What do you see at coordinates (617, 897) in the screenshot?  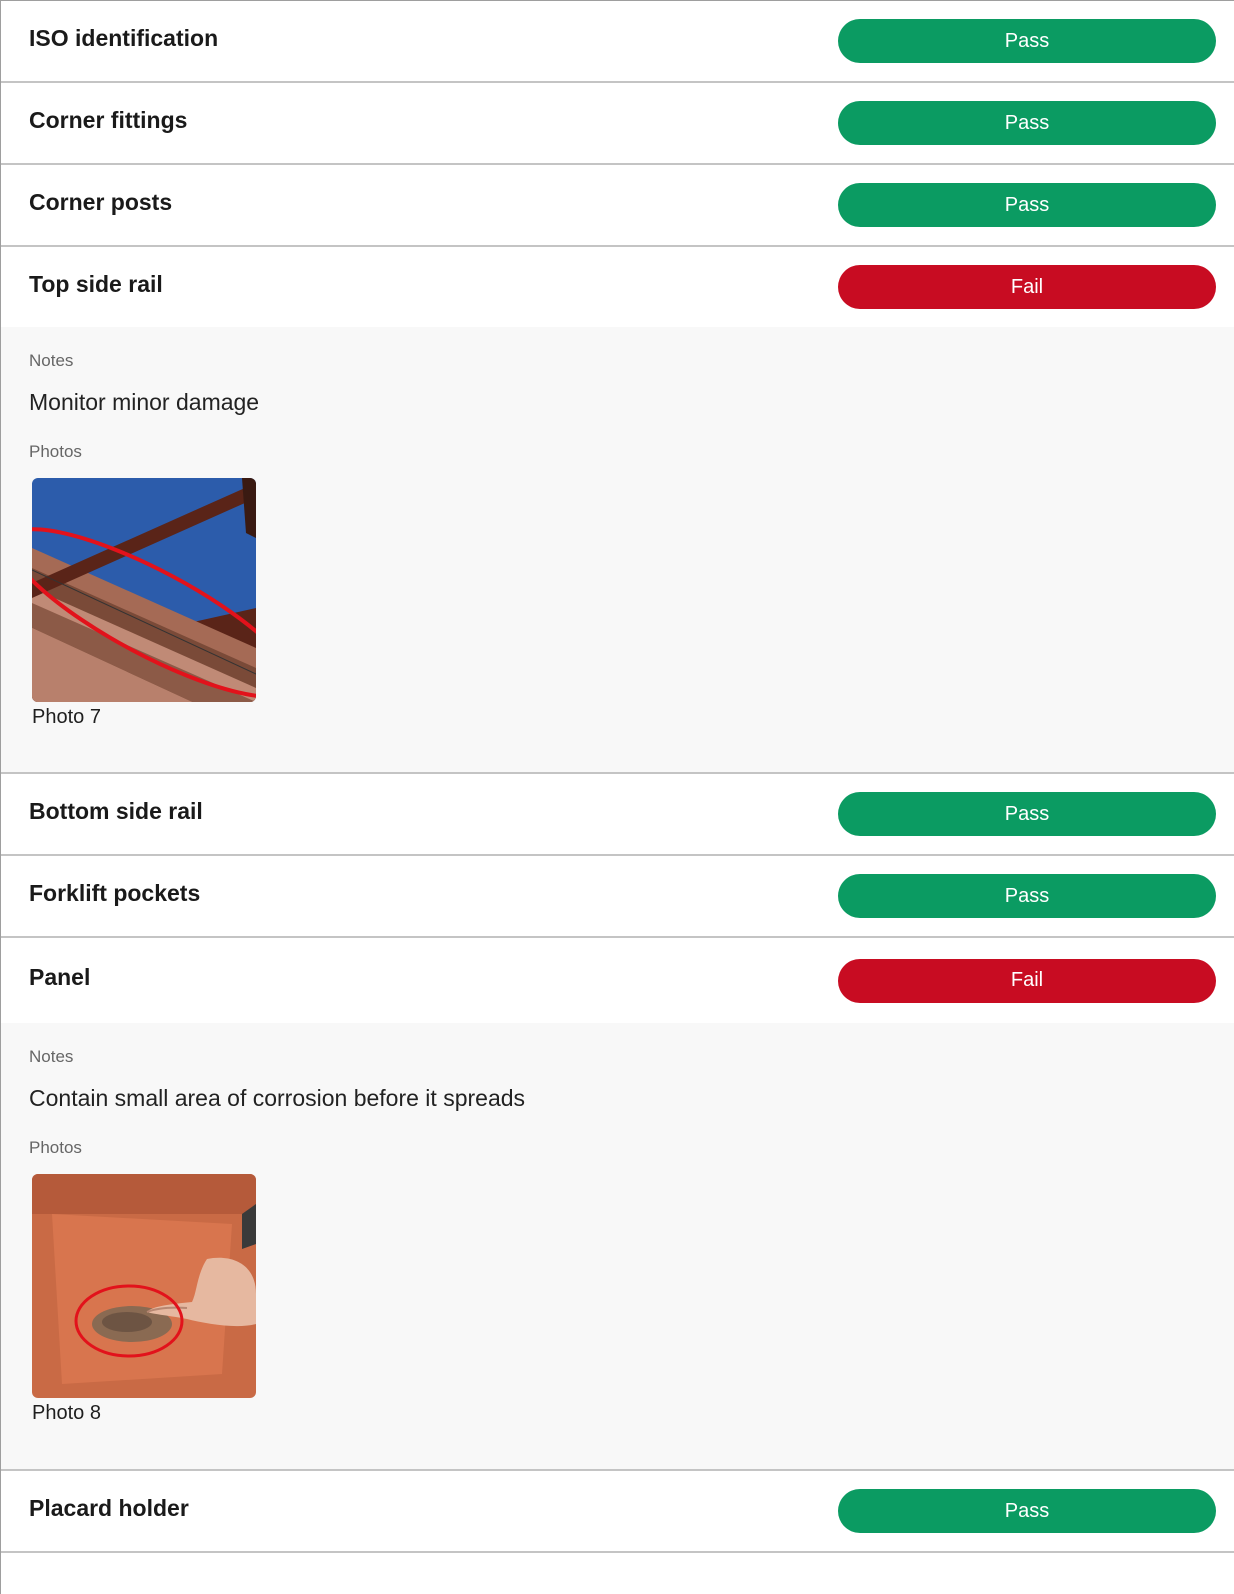 I see `checklist-row-forklift-pockets: Forklift pockets Pass` at bounding box center [617, 897].